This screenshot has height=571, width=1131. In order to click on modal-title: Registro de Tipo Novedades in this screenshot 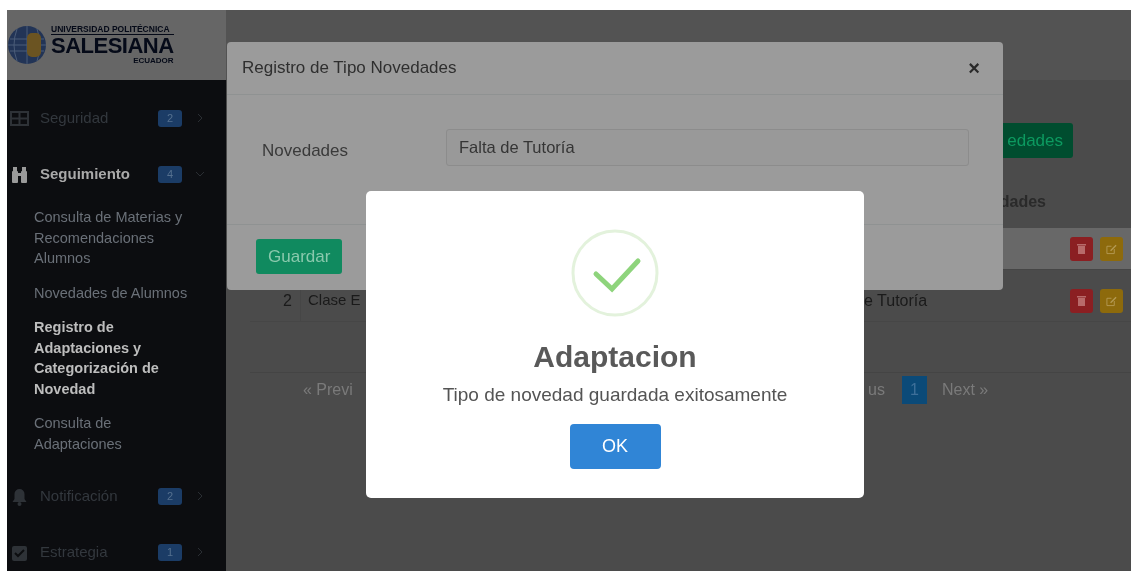, I will do `click(349, 68)`.